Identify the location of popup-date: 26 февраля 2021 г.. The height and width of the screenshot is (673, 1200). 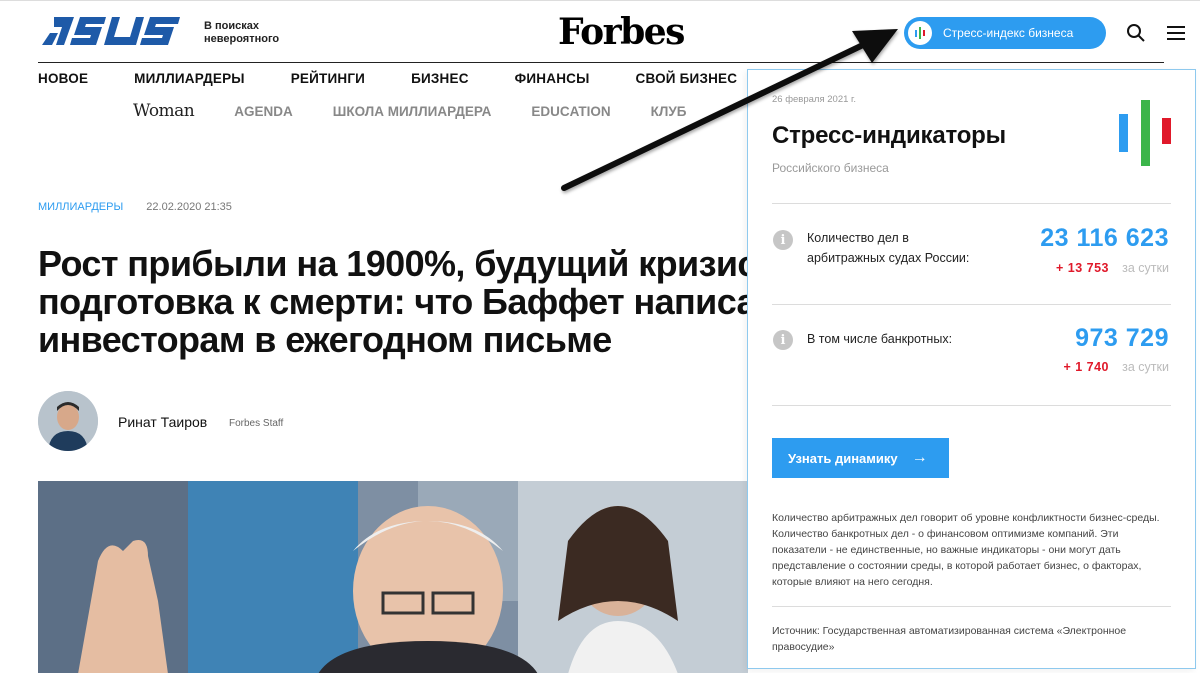
(814, 99).